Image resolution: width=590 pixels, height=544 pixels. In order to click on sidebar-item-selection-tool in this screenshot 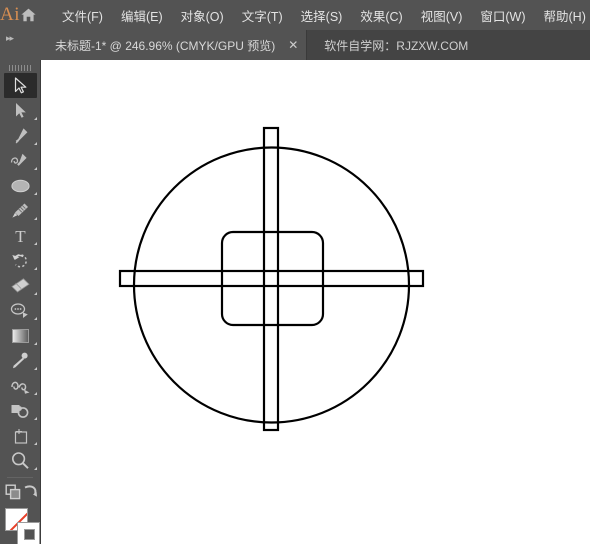, I will do `click(20, 85)`.